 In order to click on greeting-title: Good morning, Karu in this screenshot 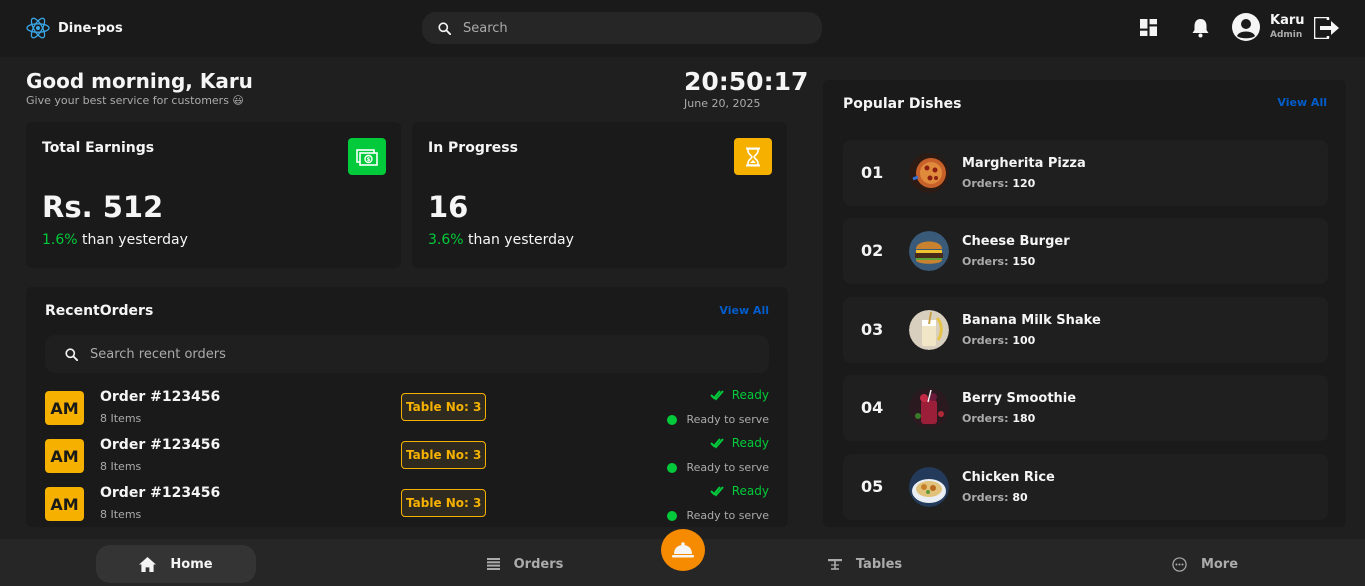, I will do `click(139, 81)`.